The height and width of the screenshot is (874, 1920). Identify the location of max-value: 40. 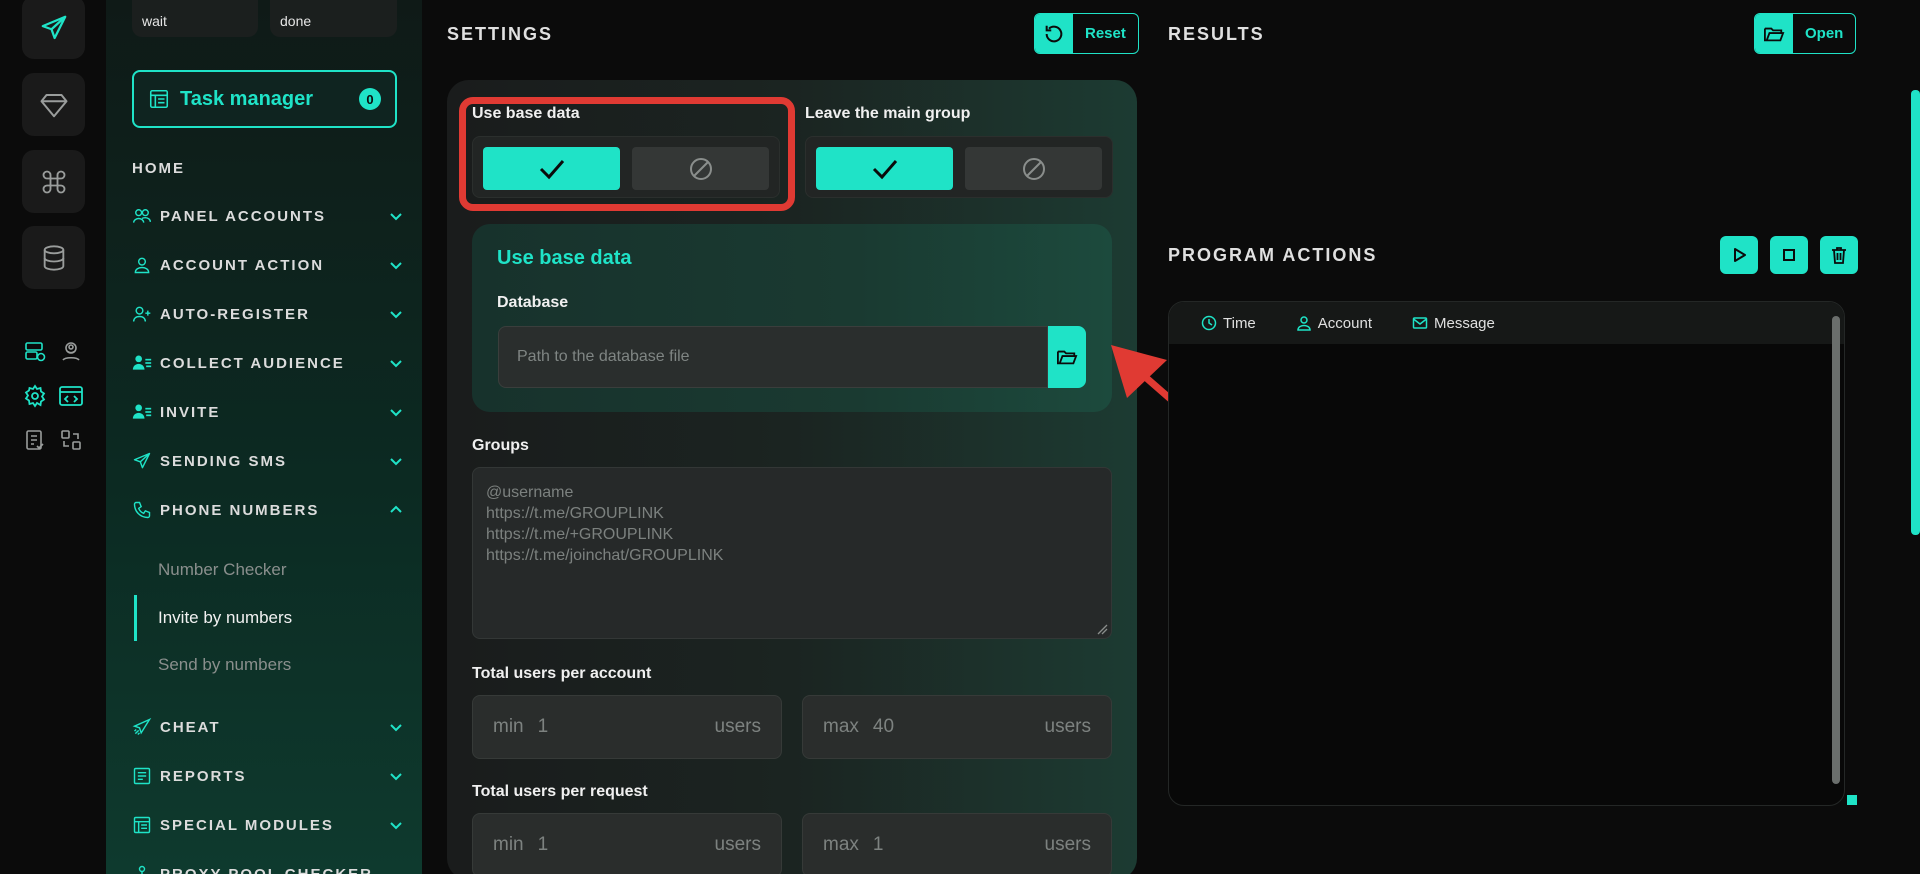
(883, 726).